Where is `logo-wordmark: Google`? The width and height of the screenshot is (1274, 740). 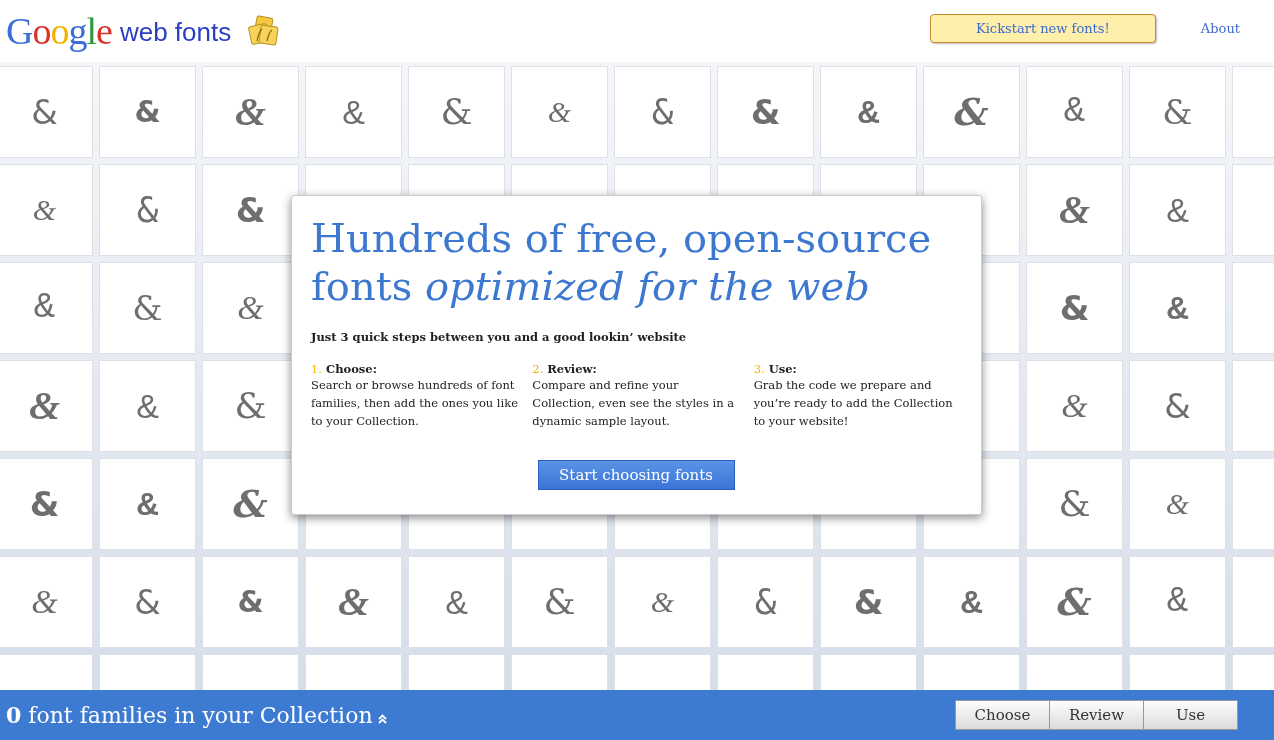
logo-wordmark: Google is located at coordinates (59, 31).